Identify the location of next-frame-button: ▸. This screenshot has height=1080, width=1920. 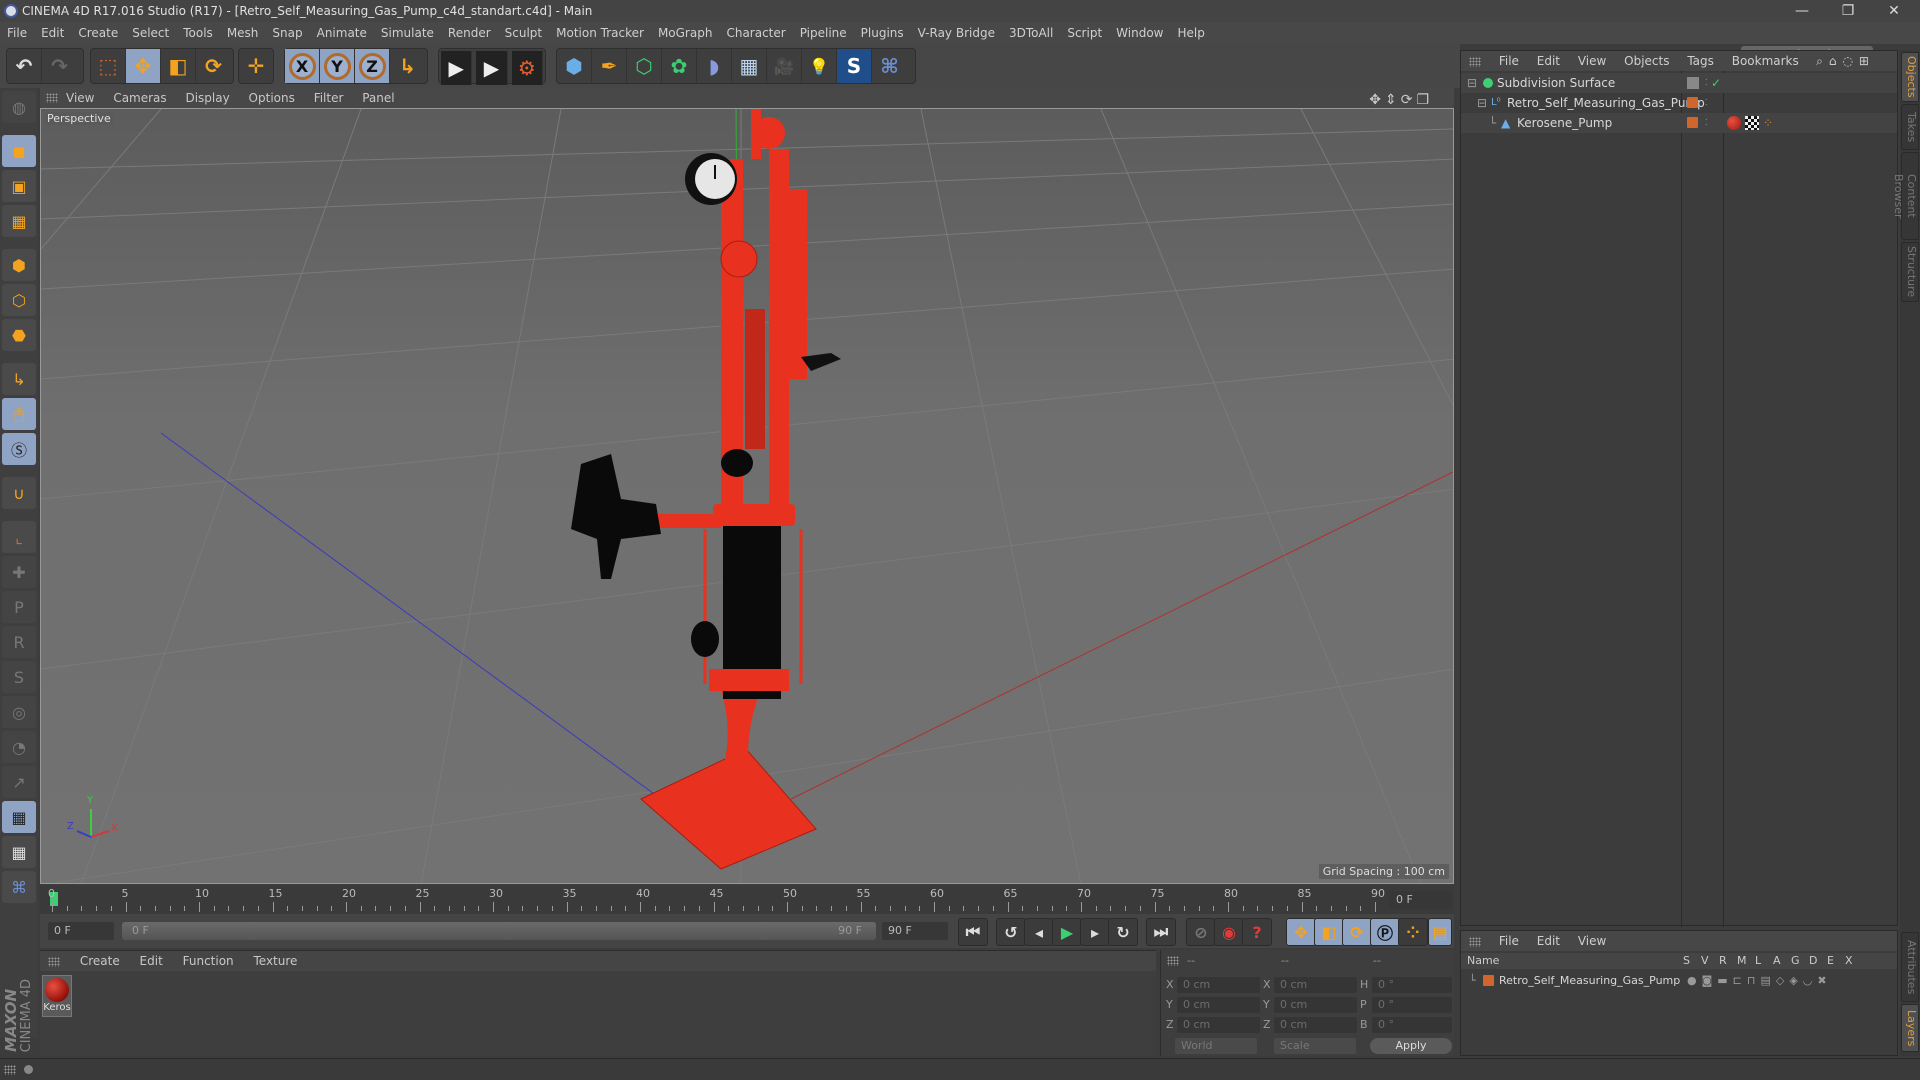
(1095, 932).